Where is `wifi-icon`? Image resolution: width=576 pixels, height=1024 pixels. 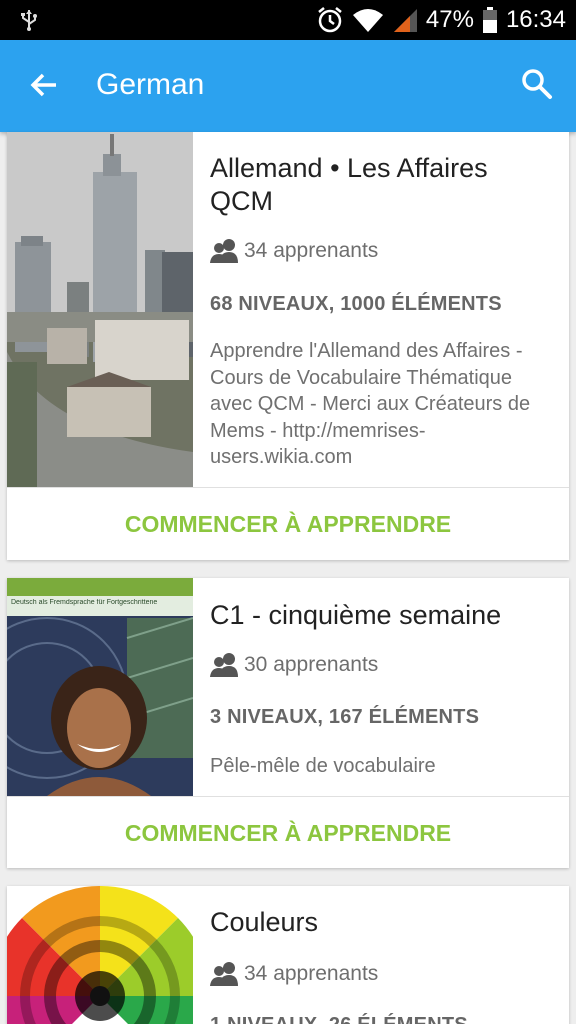 wifi-icon is located at coordinates (367, 20).